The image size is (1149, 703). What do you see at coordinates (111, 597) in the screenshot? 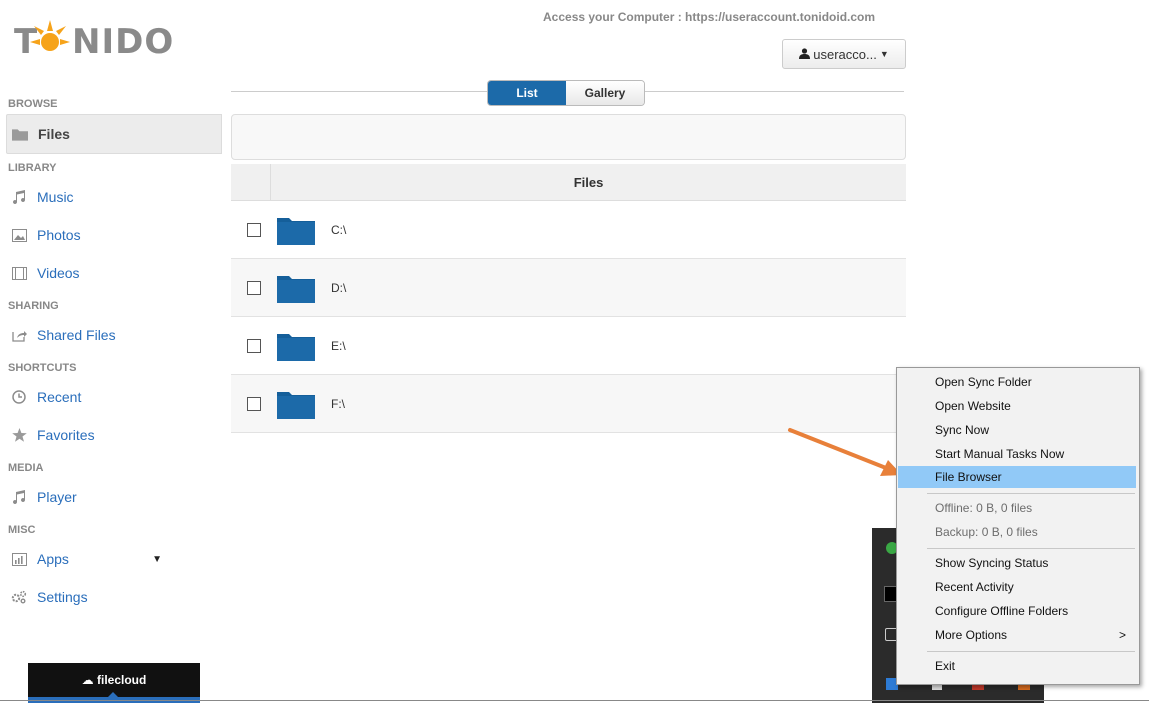
I see `sidebar-item-settings: Settings` at bounding box center [111, 597].